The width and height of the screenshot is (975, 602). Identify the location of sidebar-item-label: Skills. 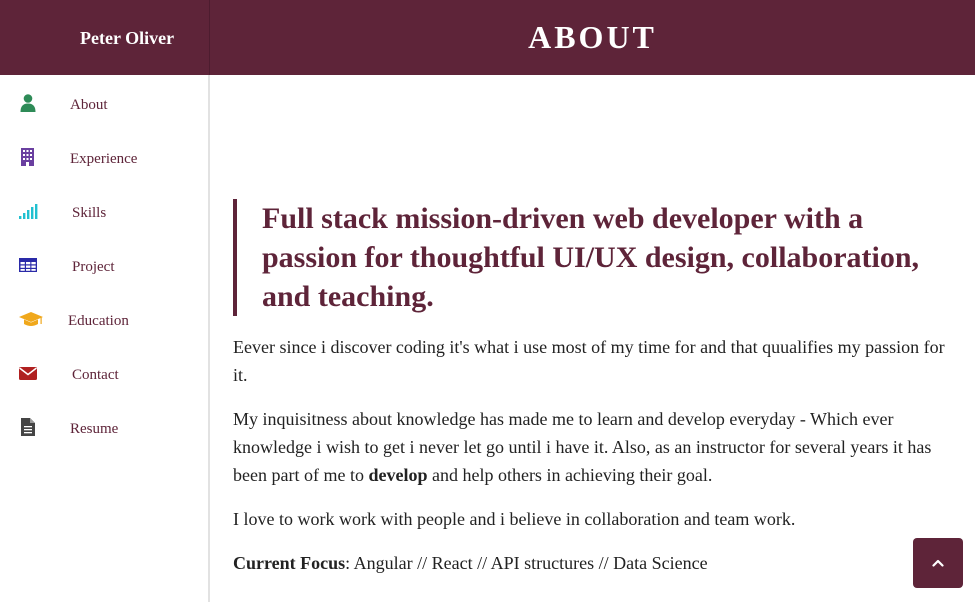
(89, 213).